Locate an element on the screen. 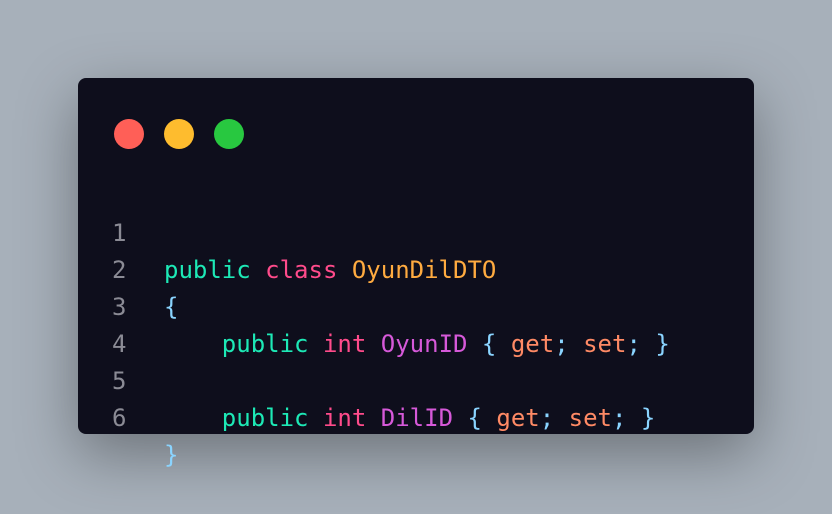 The height and width of the screenshot is (514, 832). property-name: DilID is located at coordinates (417, 418).